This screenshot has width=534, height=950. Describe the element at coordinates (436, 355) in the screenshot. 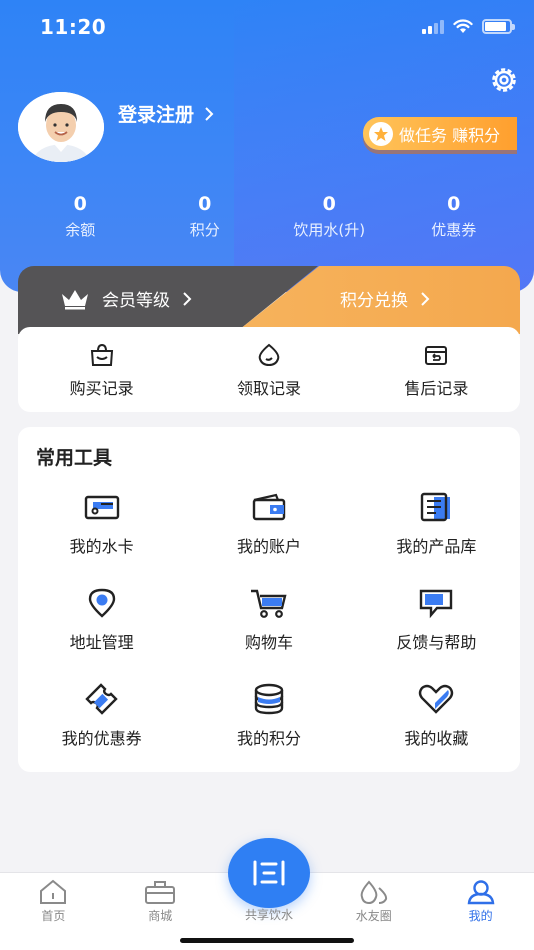

I see `return-box-icon` at that location.